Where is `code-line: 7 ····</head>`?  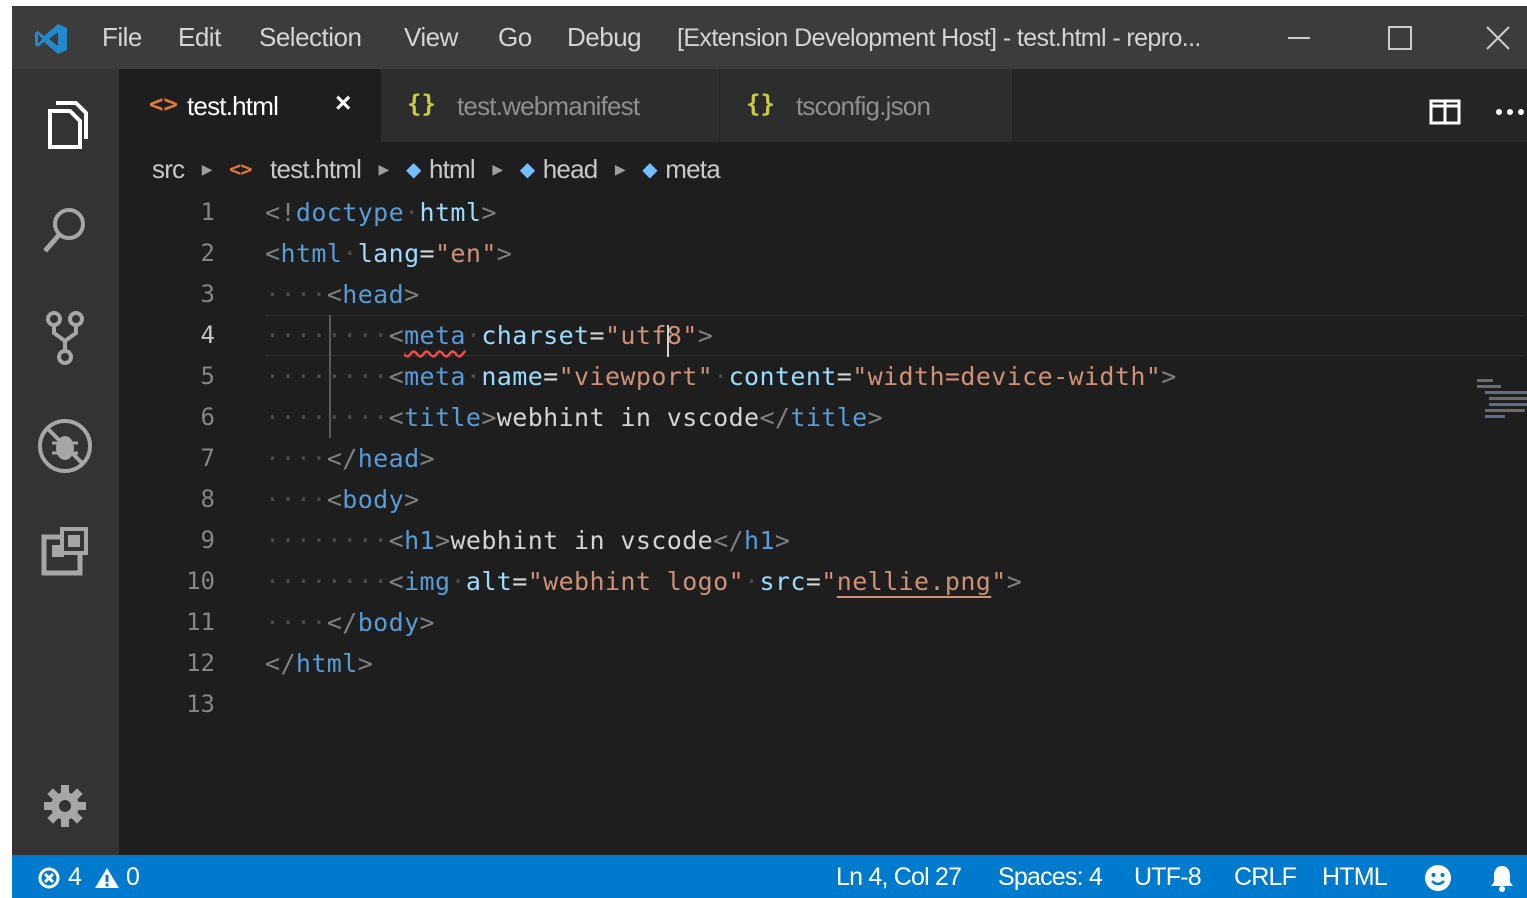 code-line: 7 ····</head> is located at coordinates (749, 458).